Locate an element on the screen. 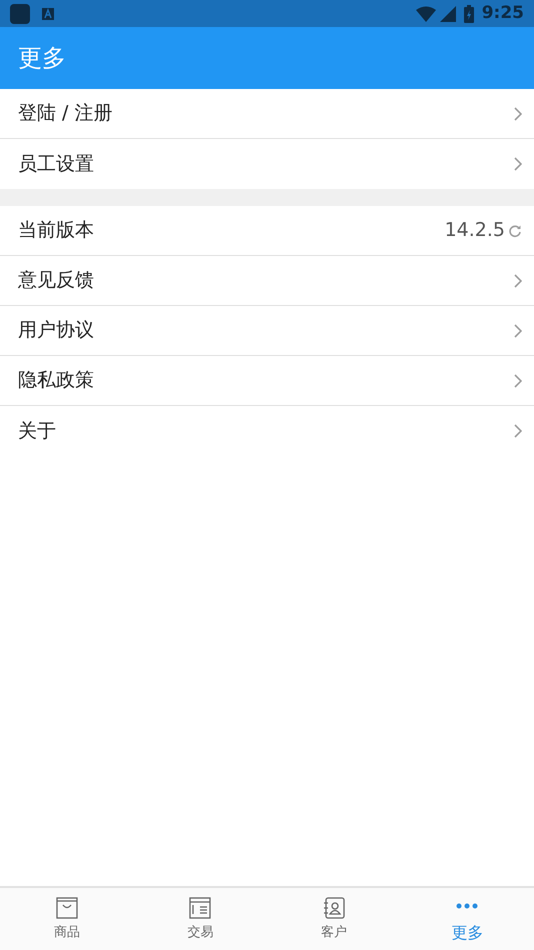 This screenshot has width=534, height=950. tab: 商品 is located at coordinates (67, 919).